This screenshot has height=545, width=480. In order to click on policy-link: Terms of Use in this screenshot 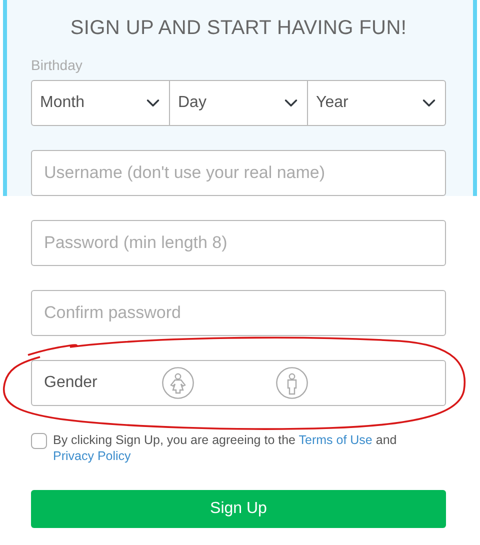, I will do `click(335, 440)`.